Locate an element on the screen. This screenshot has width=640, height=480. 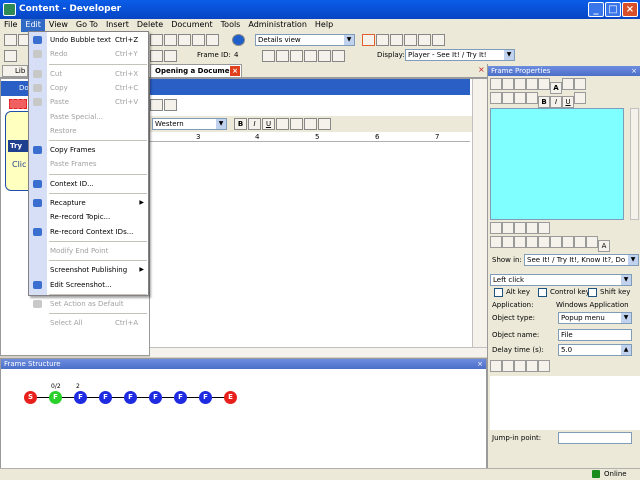
layout1-icon is located at coordinates (368, 40).